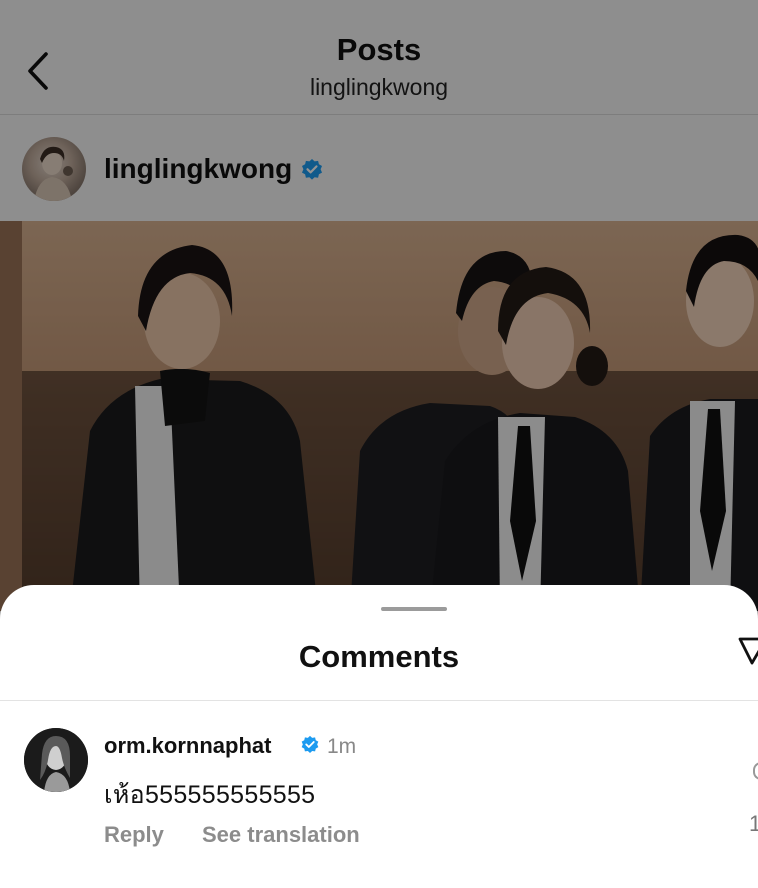  Describe the element at coordinates (198, 169) in the screenshot. I see `post-author-username: linglingkwong` at that location.